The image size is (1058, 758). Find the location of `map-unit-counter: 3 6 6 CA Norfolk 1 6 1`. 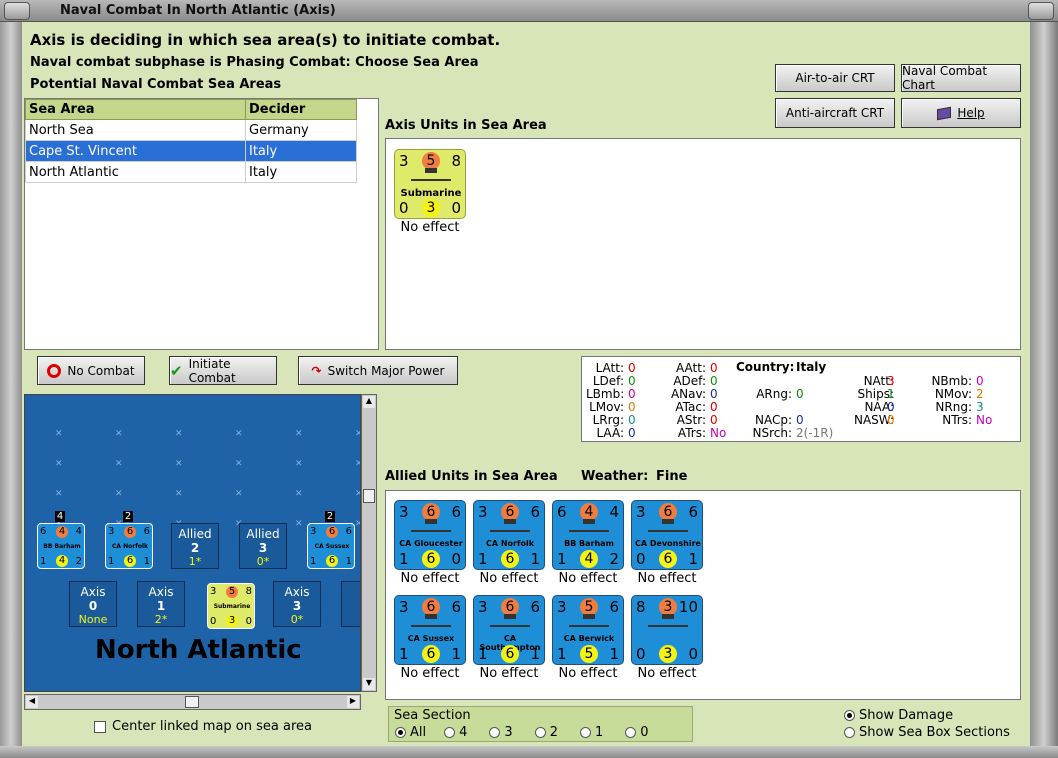

map-unit-counter: 3 6 6 CA Norfolk 1 6 1 is located at coordinates (129, 546).